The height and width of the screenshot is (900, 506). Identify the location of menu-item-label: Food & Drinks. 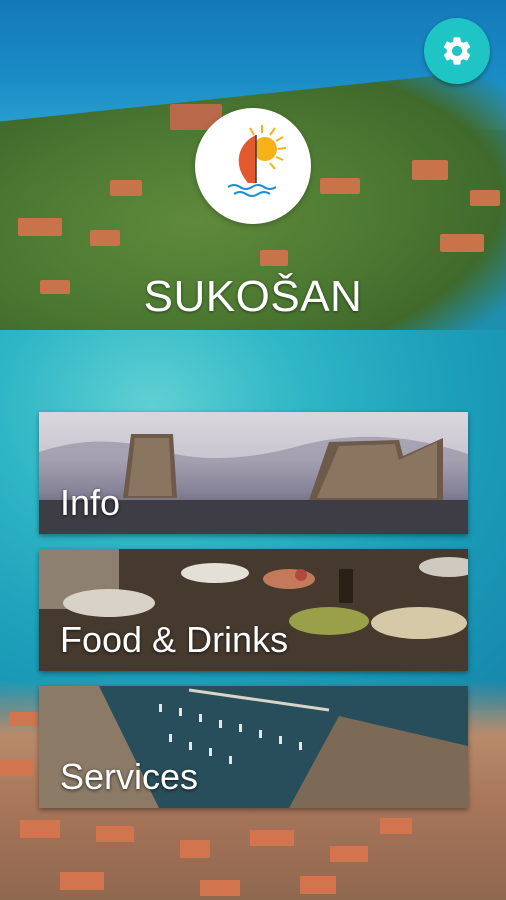
(174, 639).